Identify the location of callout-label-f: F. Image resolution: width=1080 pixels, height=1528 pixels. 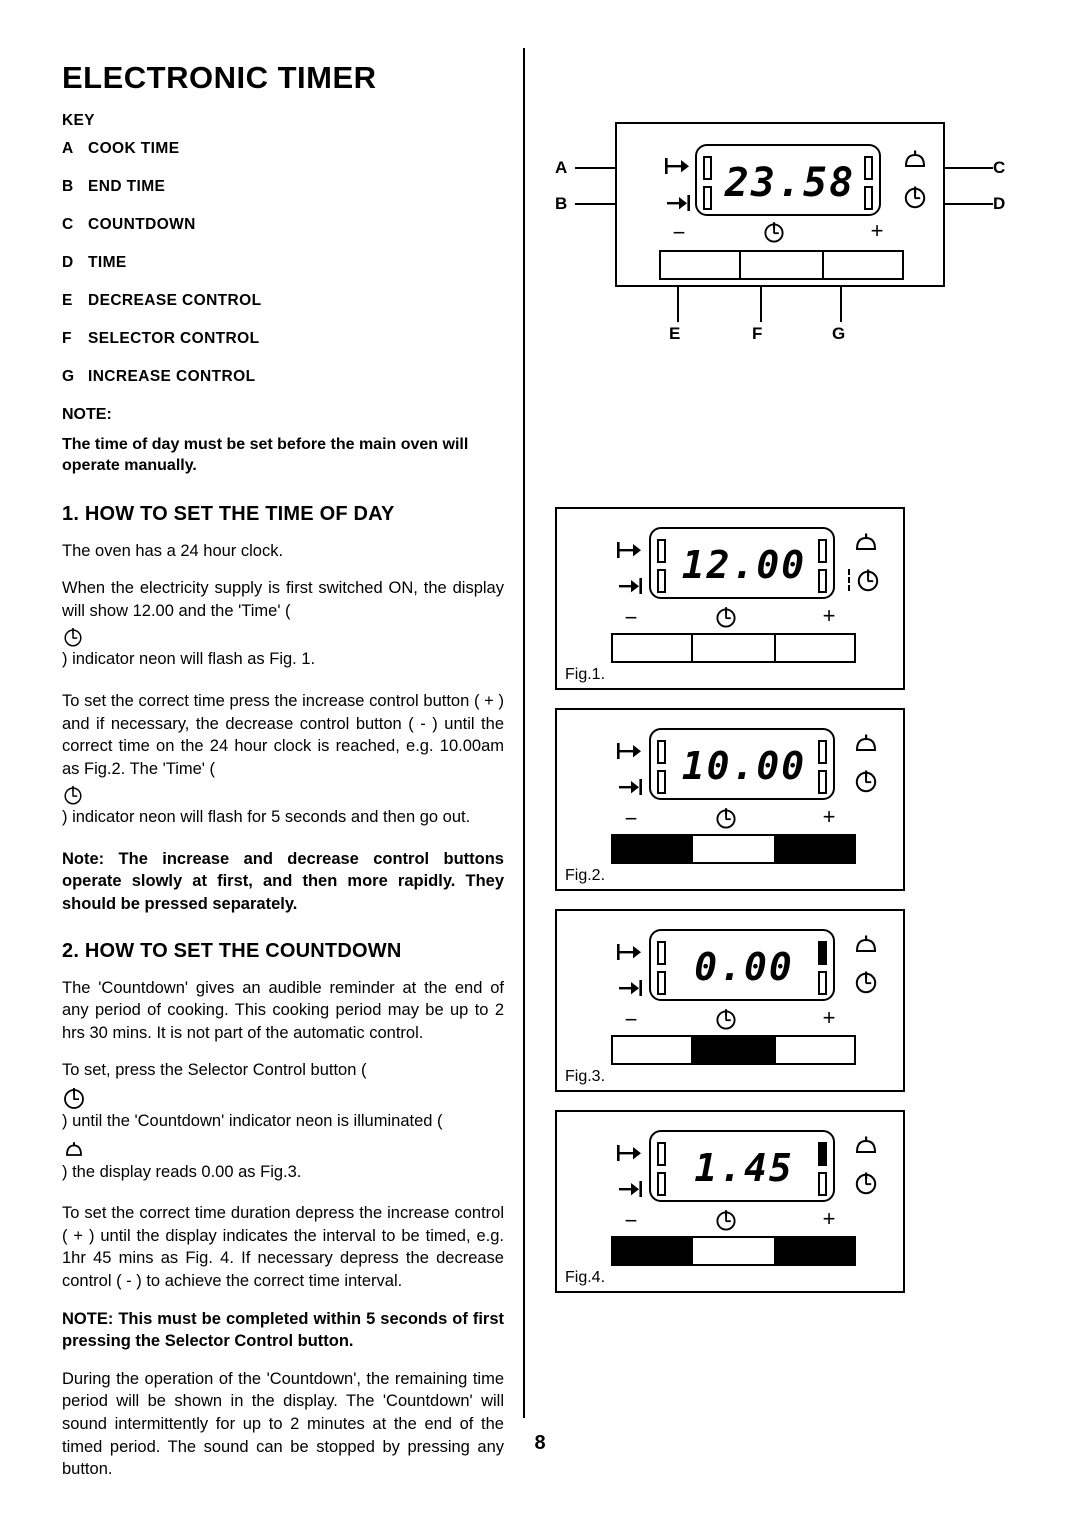
(757, 333).